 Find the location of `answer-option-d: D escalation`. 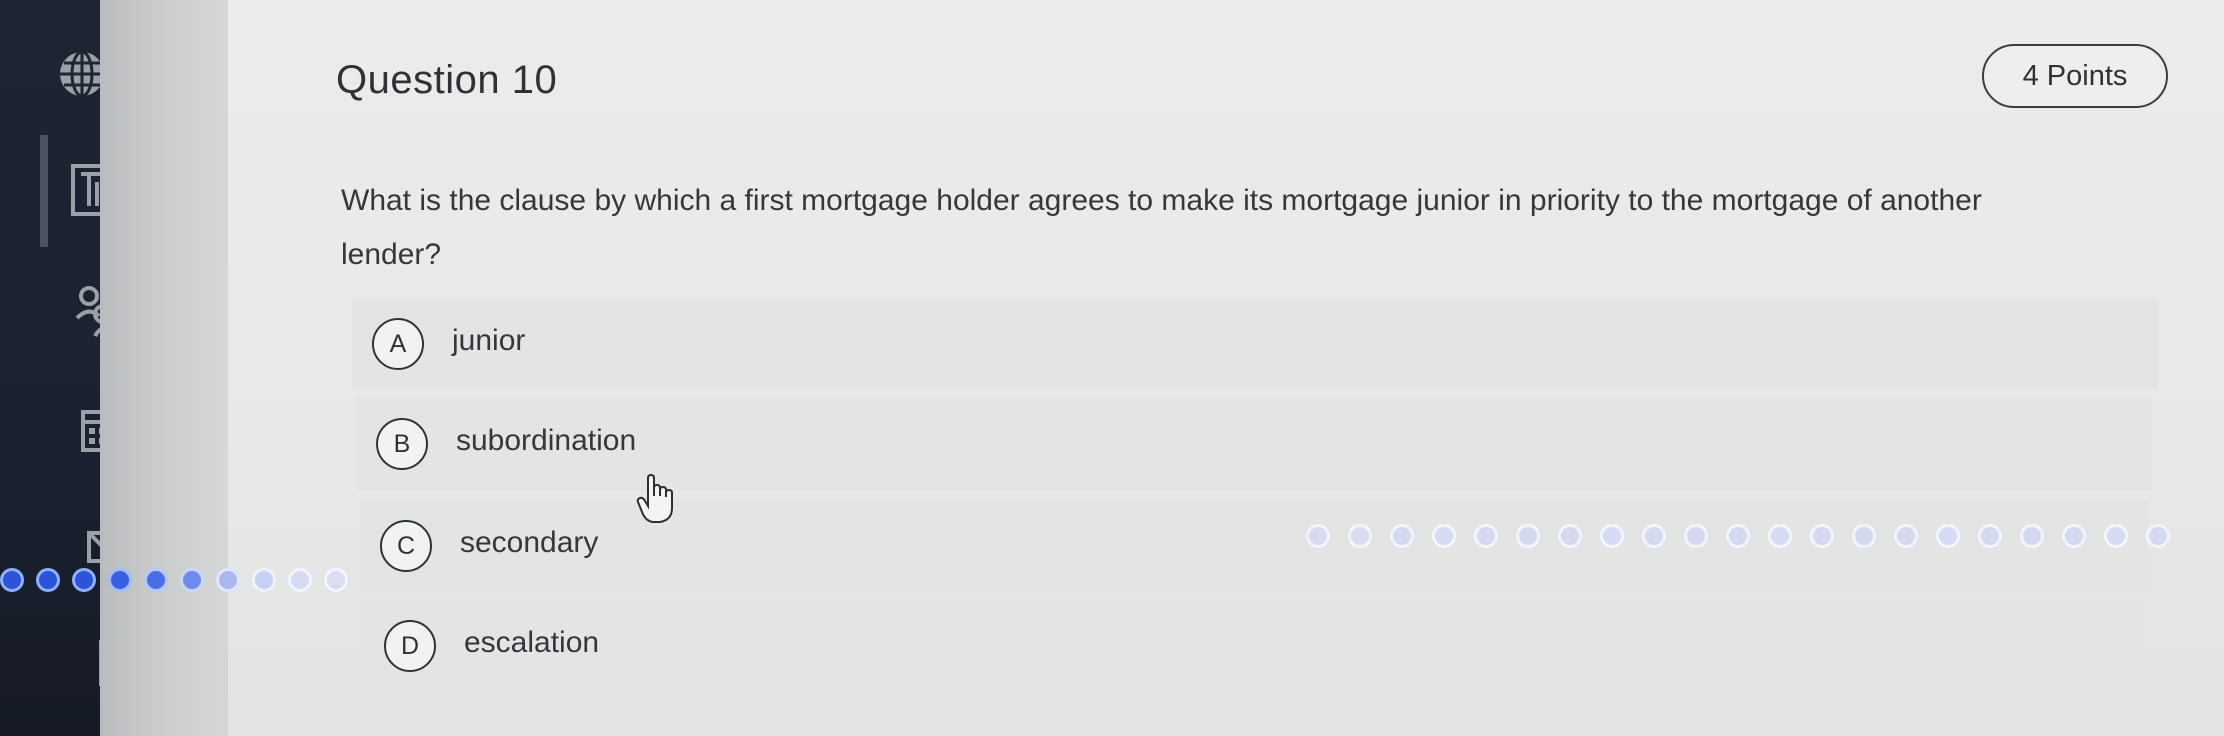

answer-option-d: D escalation is located at coordinates (1254, 646).